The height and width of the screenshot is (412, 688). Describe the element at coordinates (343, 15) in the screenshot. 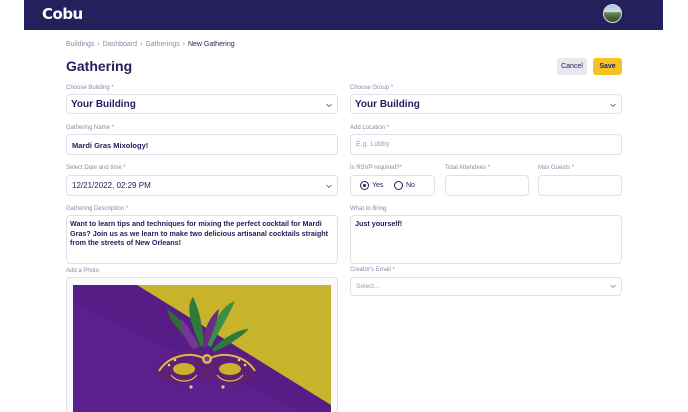

I see `top-nav-bar` at that location.